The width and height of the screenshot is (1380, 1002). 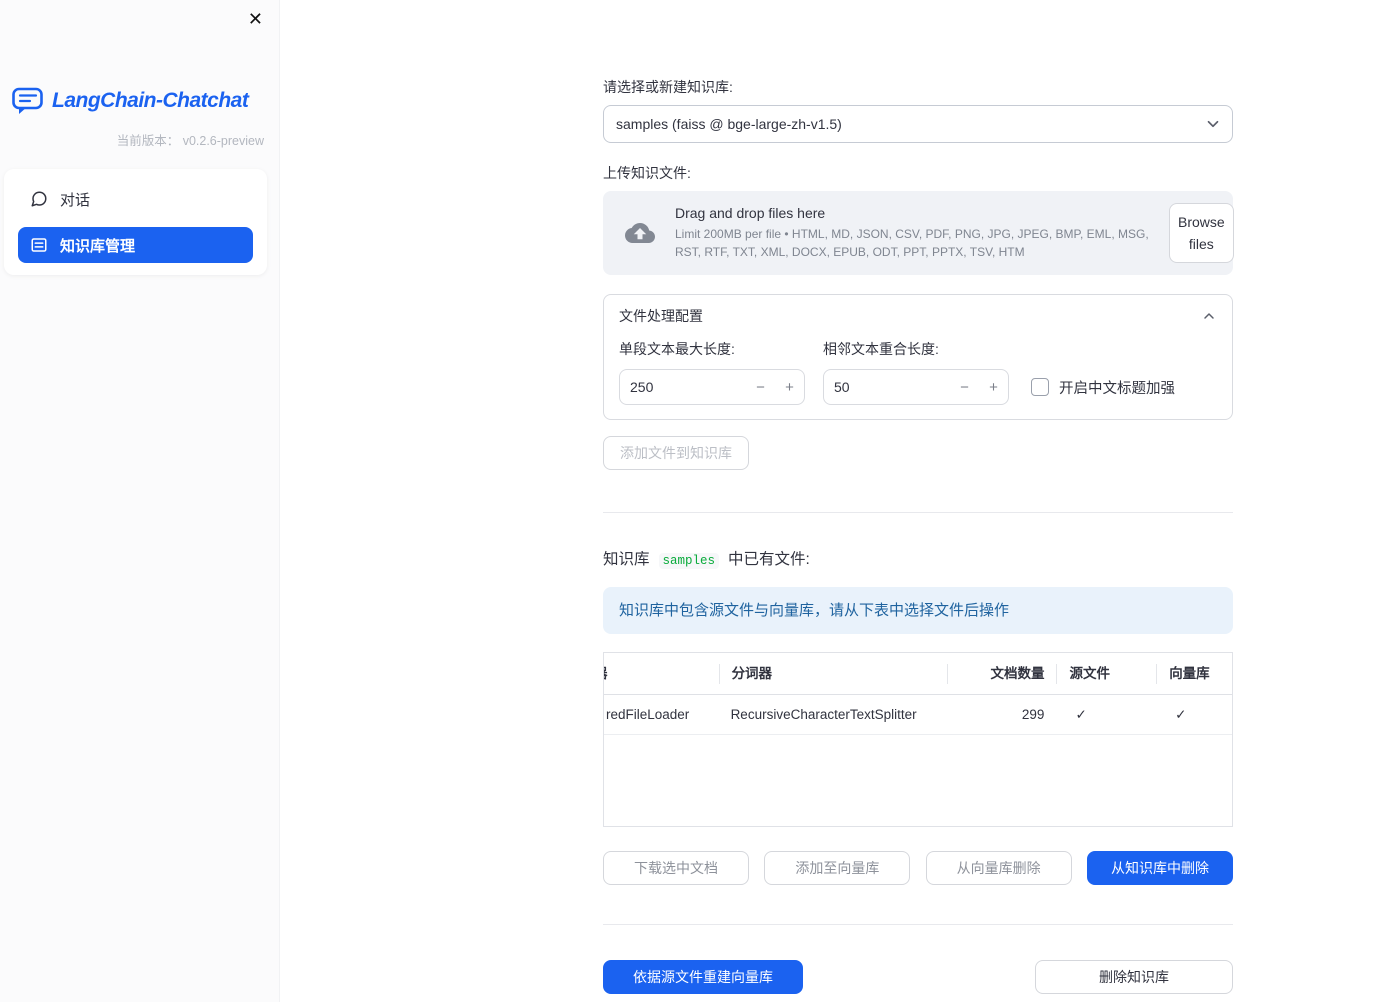 I want to click on checkbox-box-icon, so click(x=1040, y=387).